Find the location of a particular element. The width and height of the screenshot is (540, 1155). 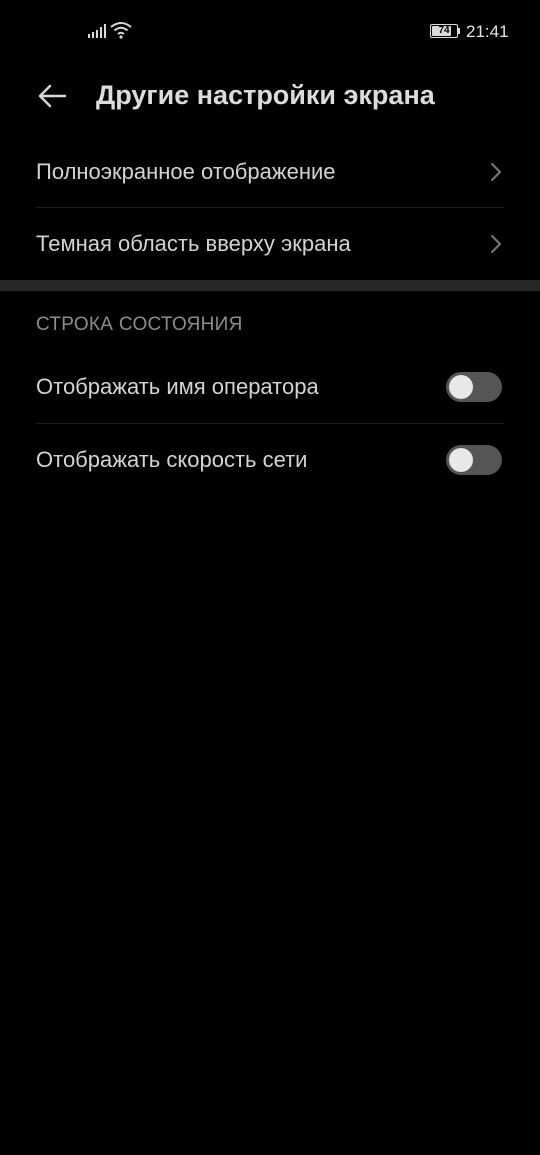

row-label: Отображать имя оператора is located at coordinates (177, 386).